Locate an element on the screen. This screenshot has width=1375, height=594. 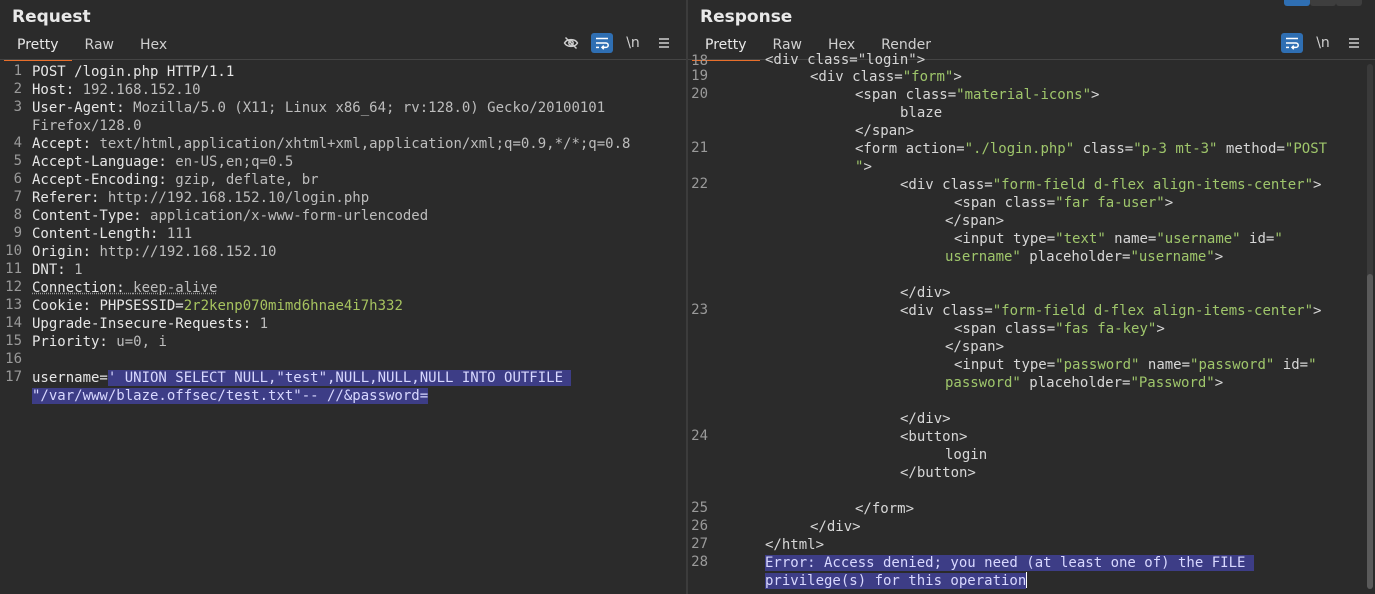
request-tabs: Pretty Raw Hex is located at coordinates (92, 48).